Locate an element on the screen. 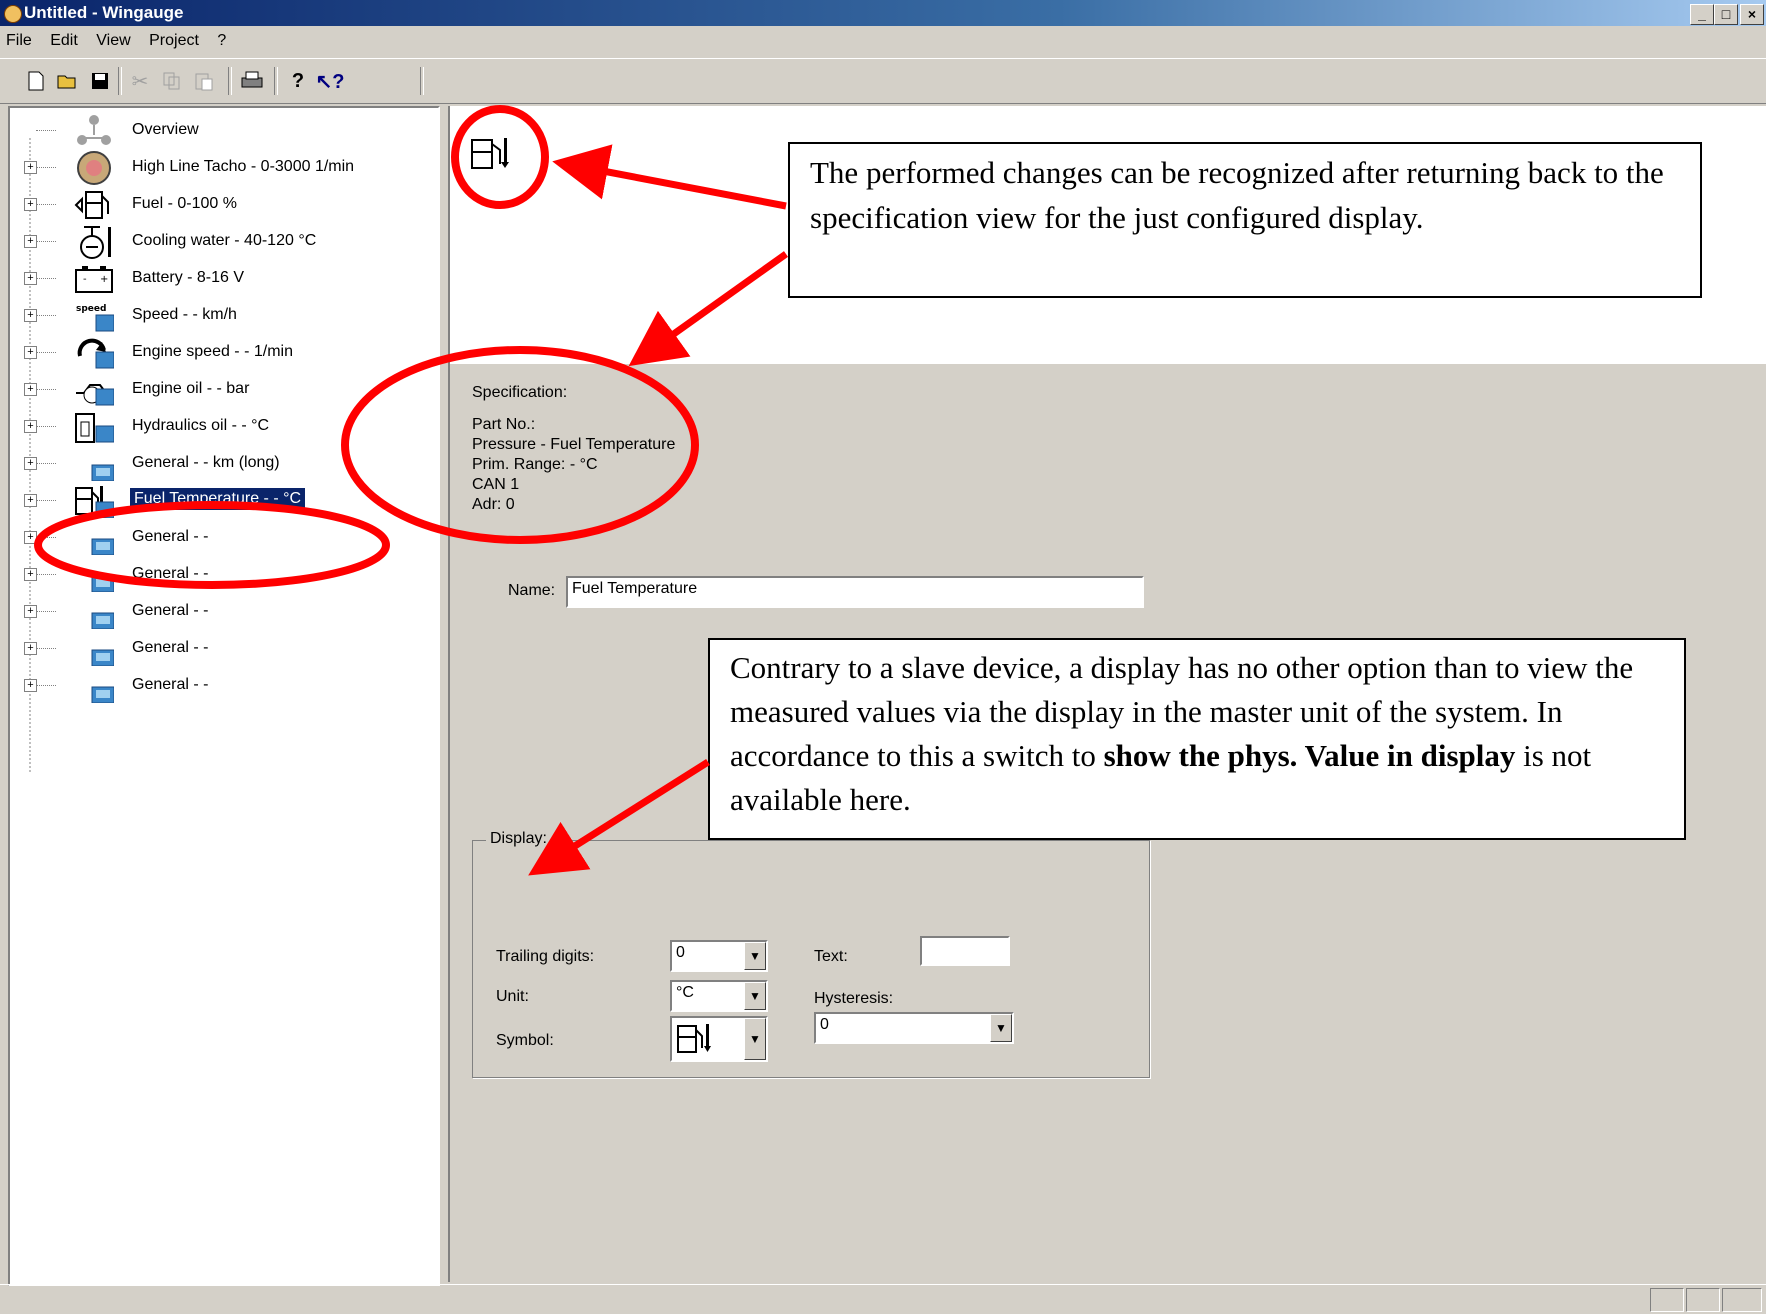 The height and width of the screenshot is (1314, 1766). tree-item: + - + Battery - 8-16 V is located at coordinates (224, 279).